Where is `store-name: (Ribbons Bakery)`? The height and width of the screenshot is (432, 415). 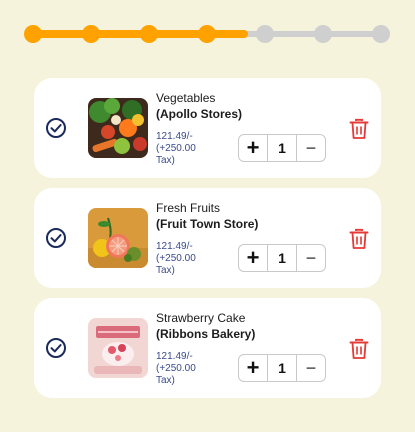 store-name: (Ribbons Bakery) is located at coordinates (206, 334).